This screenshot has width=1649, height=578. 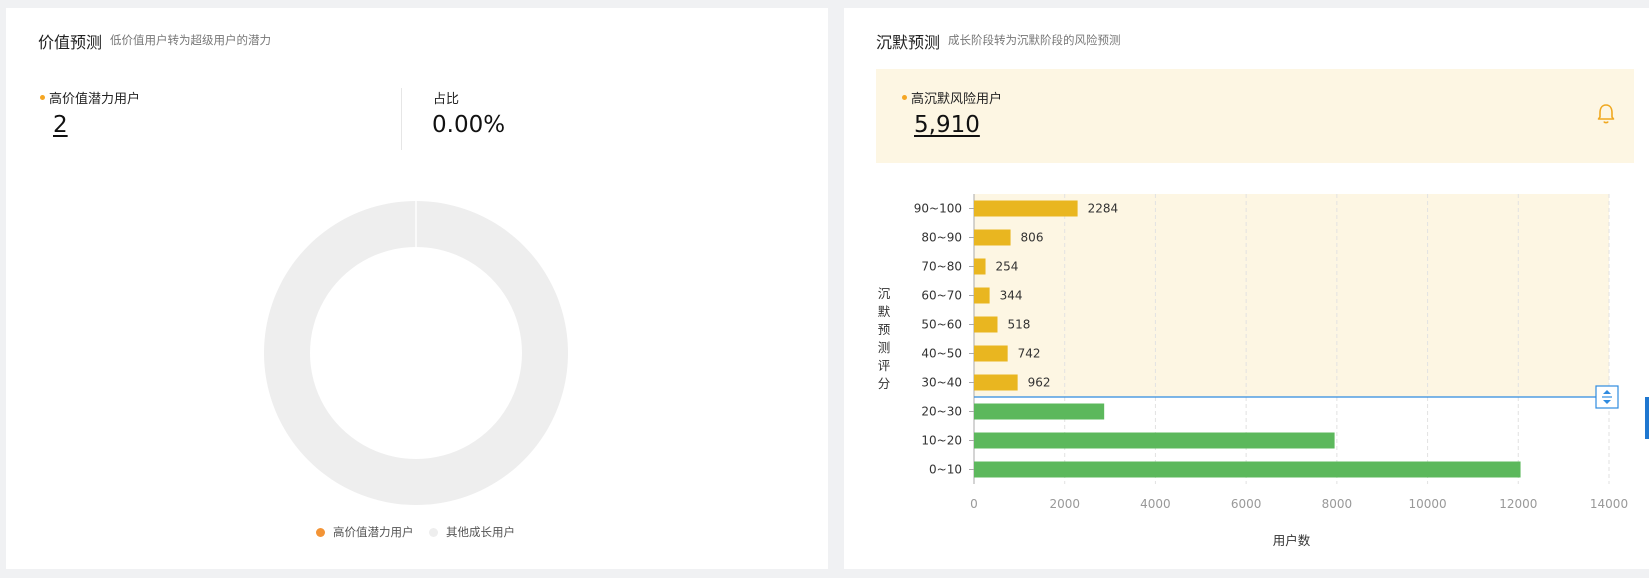 What do you see at coordinates (190, 40) in the screenshot?
I see `card-subtitle: 低价值用户转为超级用户的潜力` at bounding box center [190, 40].